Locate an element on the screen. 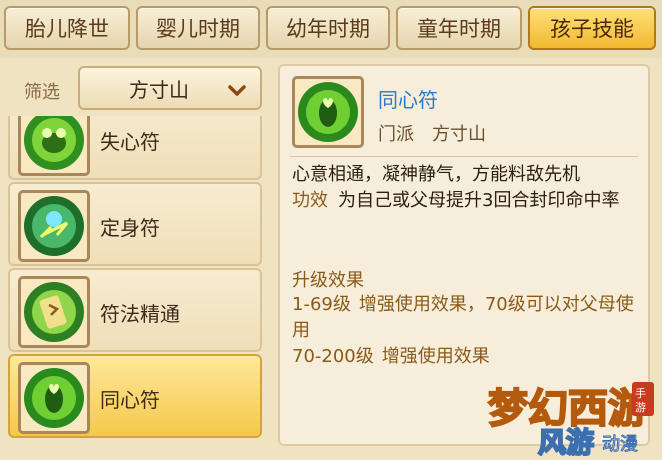 The image size is (662, 460). filter-label: 筛选 is located at coordinates (42, 92).